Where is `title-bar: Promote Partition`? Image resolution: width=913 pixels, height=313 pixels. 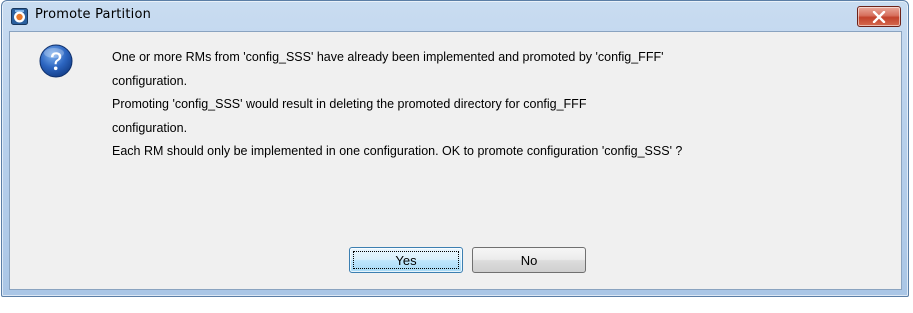
title-bar: Promote Partition is located at coordinates (455, 16).